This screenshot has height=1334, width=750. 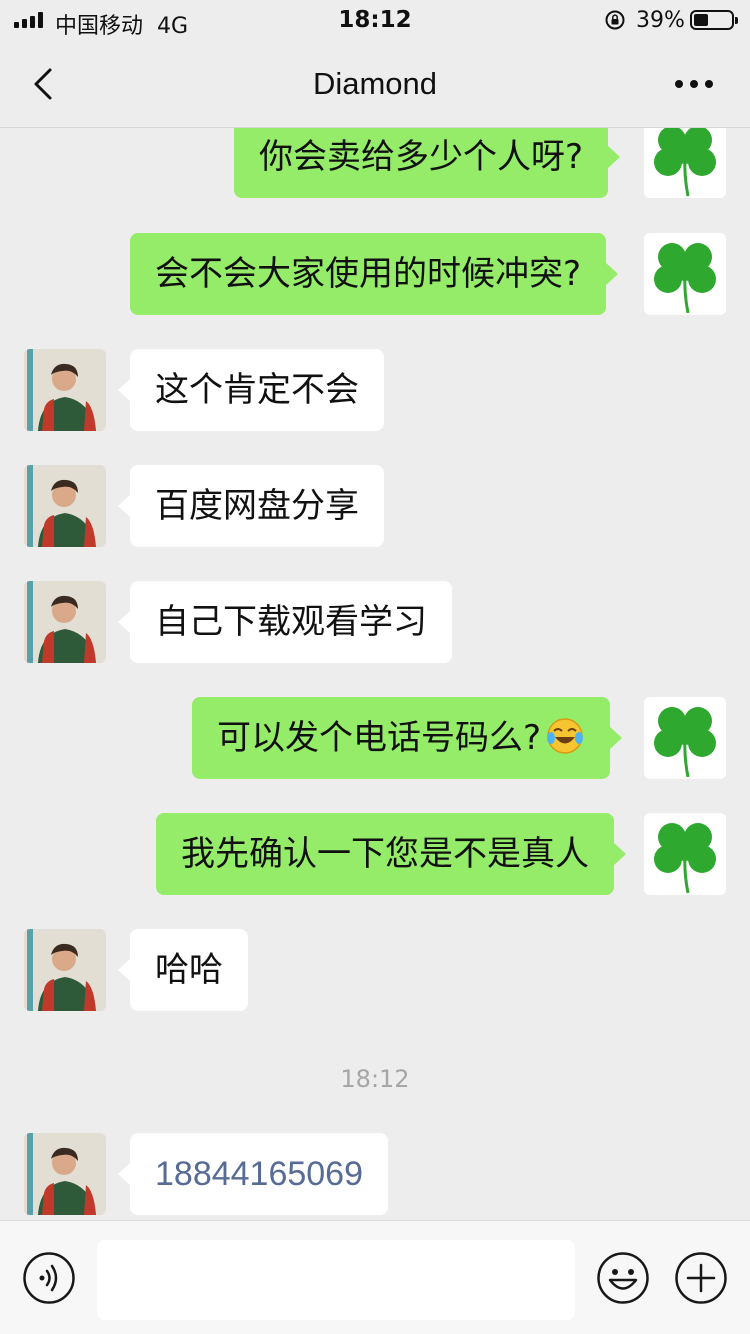 I want to click on message-bubble: 自己下载观看学习, so click(x=285, y=622).